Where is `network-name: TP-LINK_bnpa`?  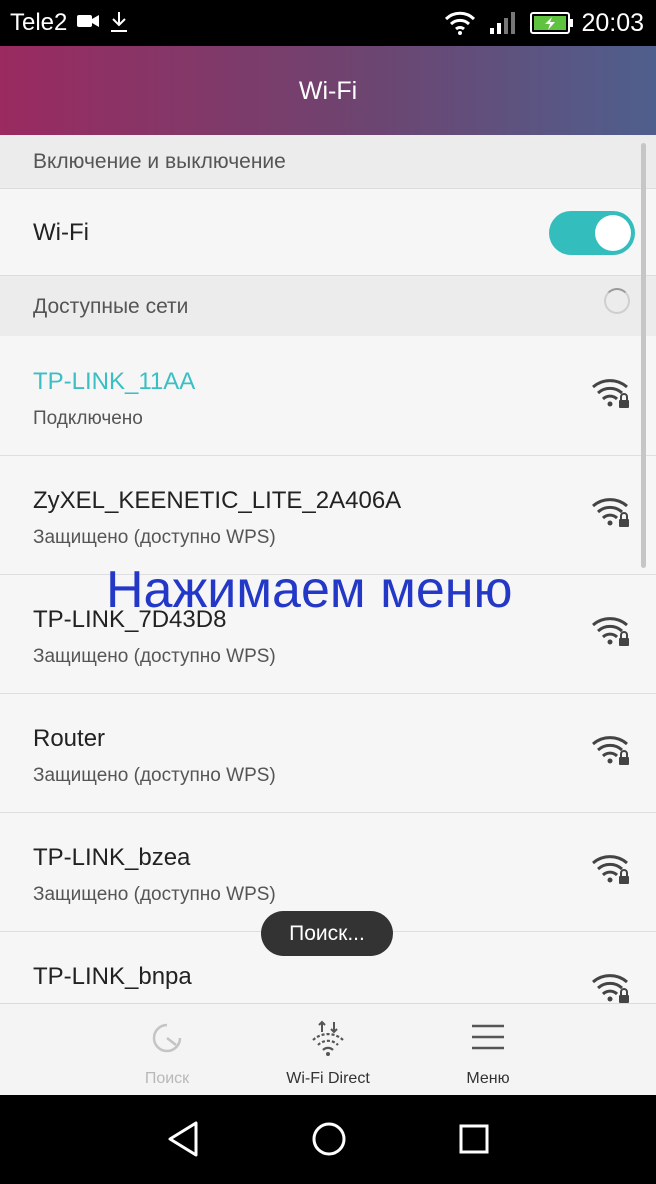
network-name: TP-LINK_bnpa is located at coordinates (112, 976).